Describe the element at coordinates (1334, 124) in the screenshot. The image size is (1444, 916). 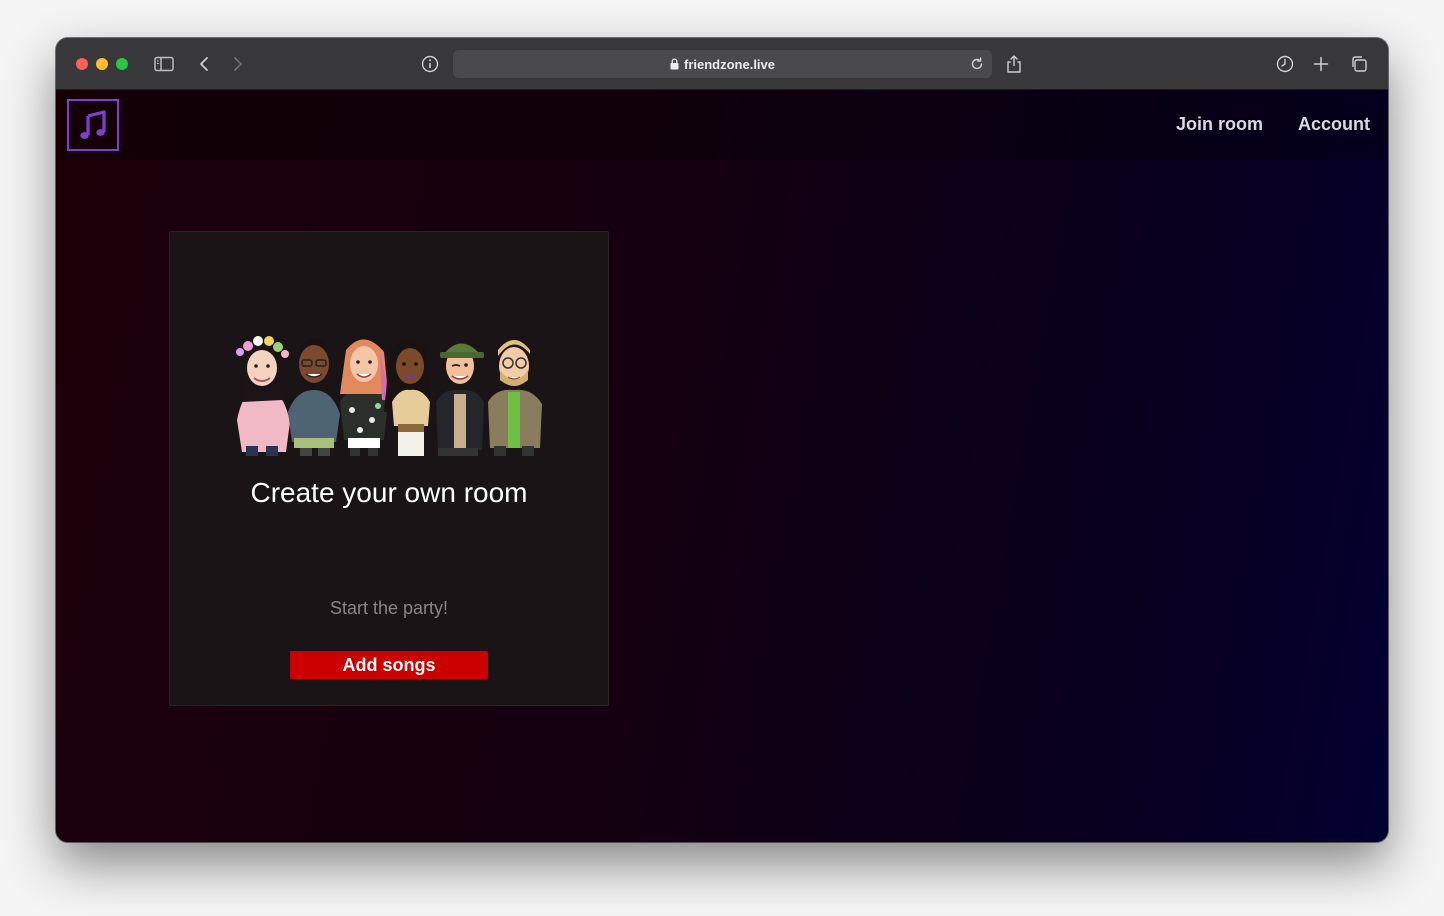
I see `account-link: Account` at that location.